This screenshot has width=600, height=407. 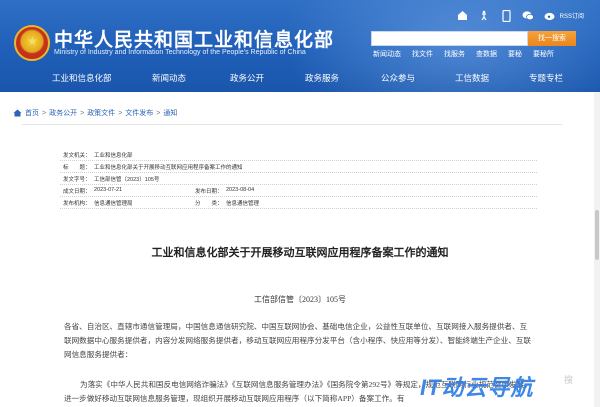 I want to click on watermark-faint-text: 搜, so click(x=569, y=380).